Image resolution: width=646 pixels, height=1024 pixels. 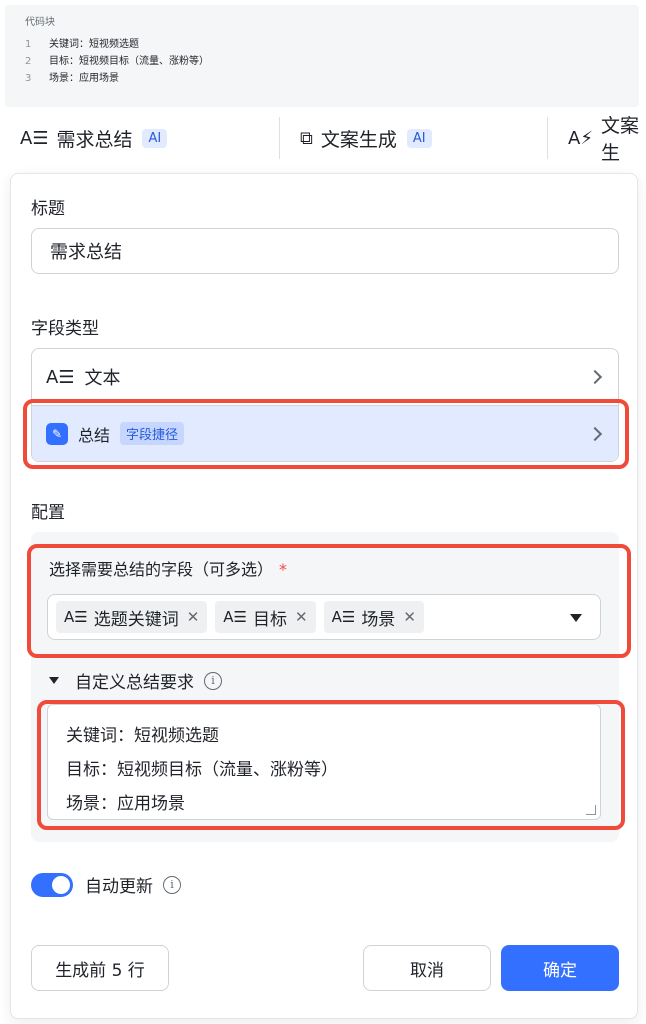 I want to click on ai-text-icon: A⚡, so click(x=580, y=138).